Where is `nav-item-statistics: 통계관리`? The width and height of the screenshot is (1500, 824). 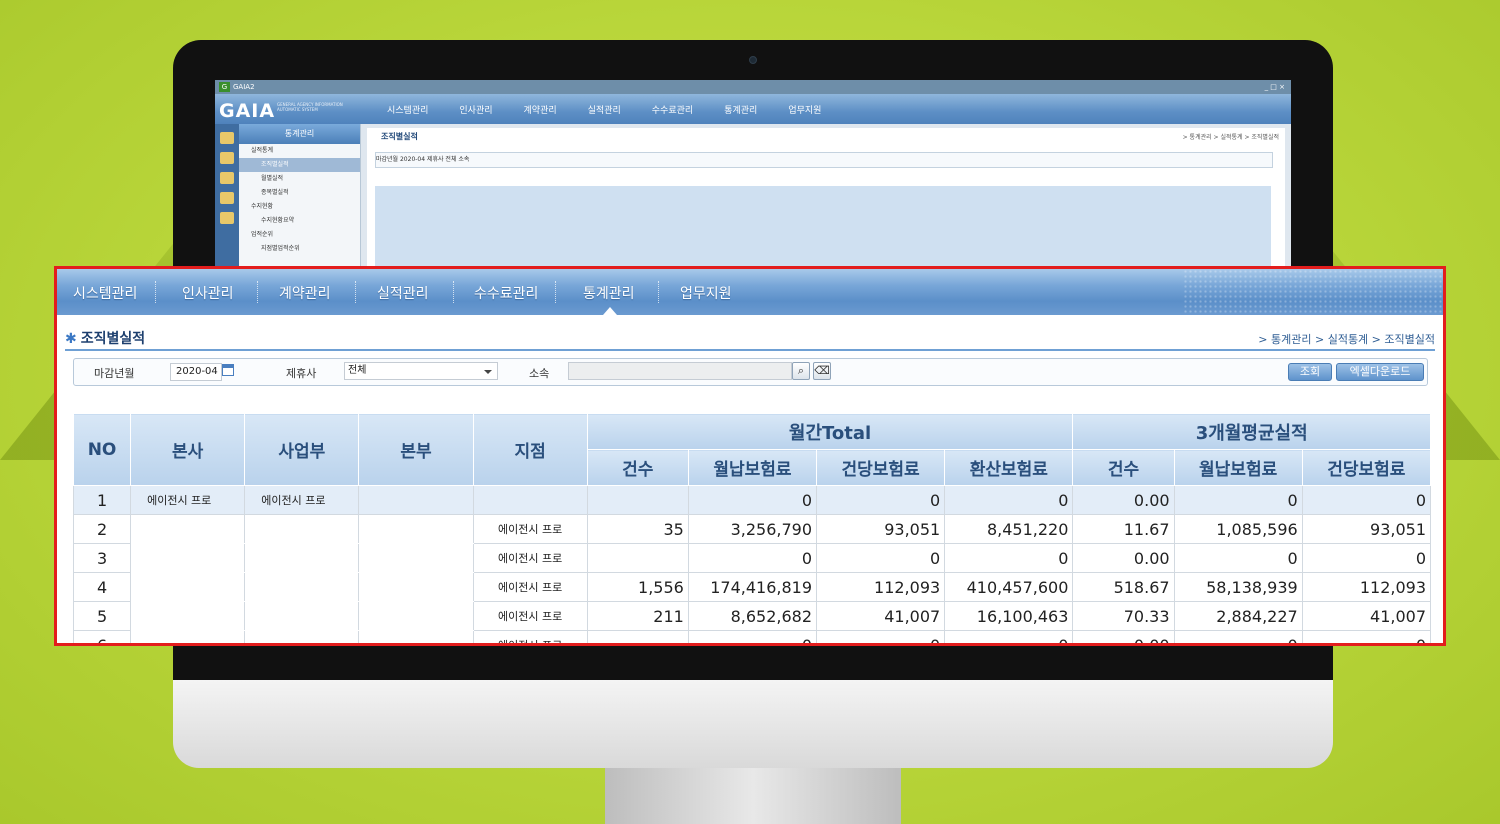 nav-item-statistics: 통계관리 is located at coordinates (609, 293).